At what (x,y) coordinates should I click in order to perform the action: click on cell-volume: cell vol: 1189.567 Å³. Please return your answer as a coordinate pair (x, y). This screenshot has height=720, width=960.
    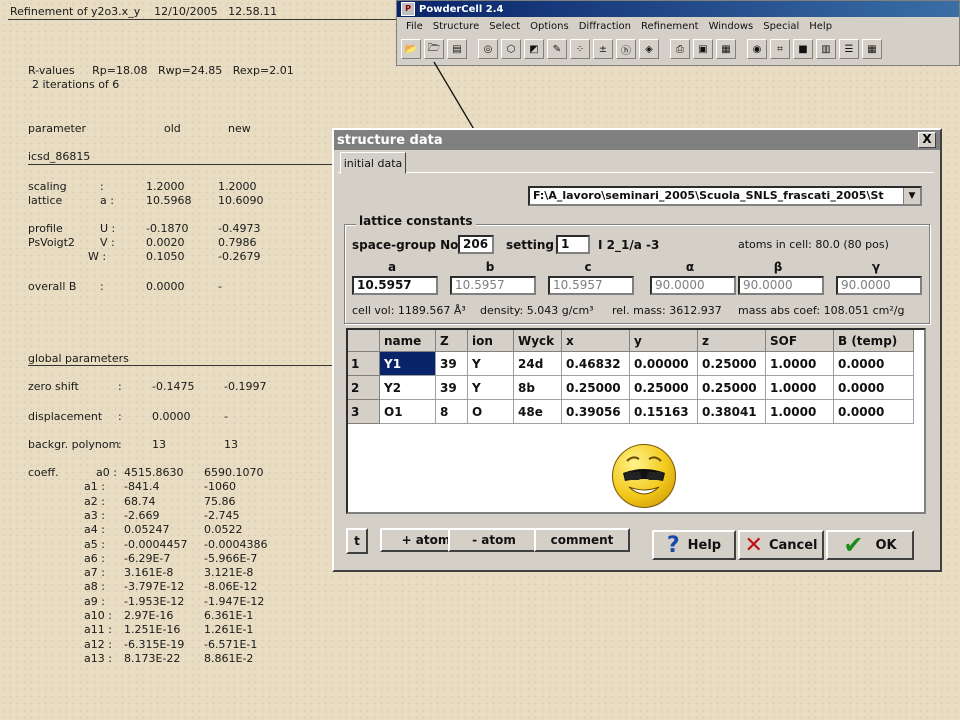
    Looking at the image, I should click on (409, 310).